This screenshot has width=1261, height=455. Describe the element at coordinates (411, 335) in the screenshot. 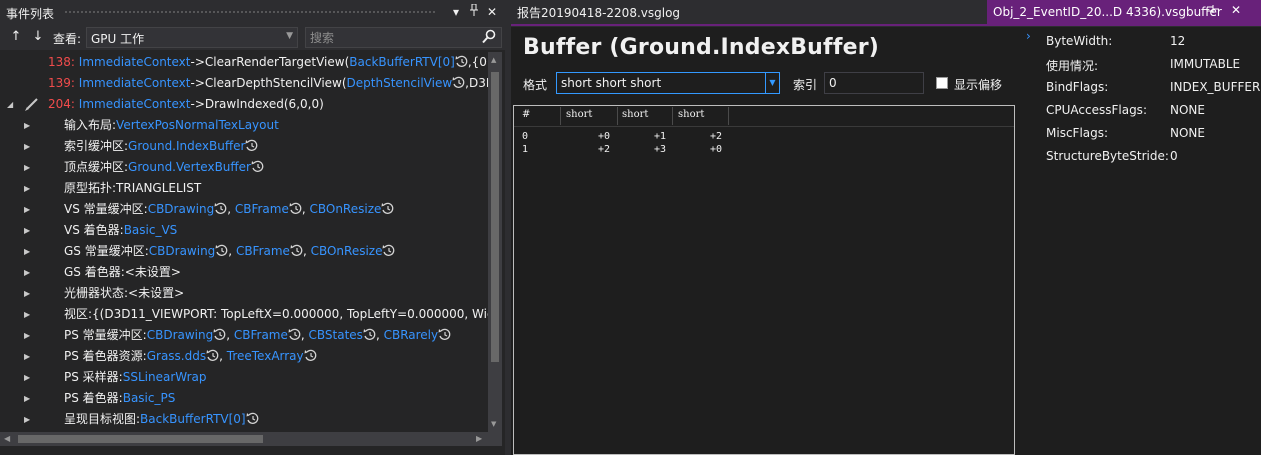

I see `resource-link: CBRarely` at that location.